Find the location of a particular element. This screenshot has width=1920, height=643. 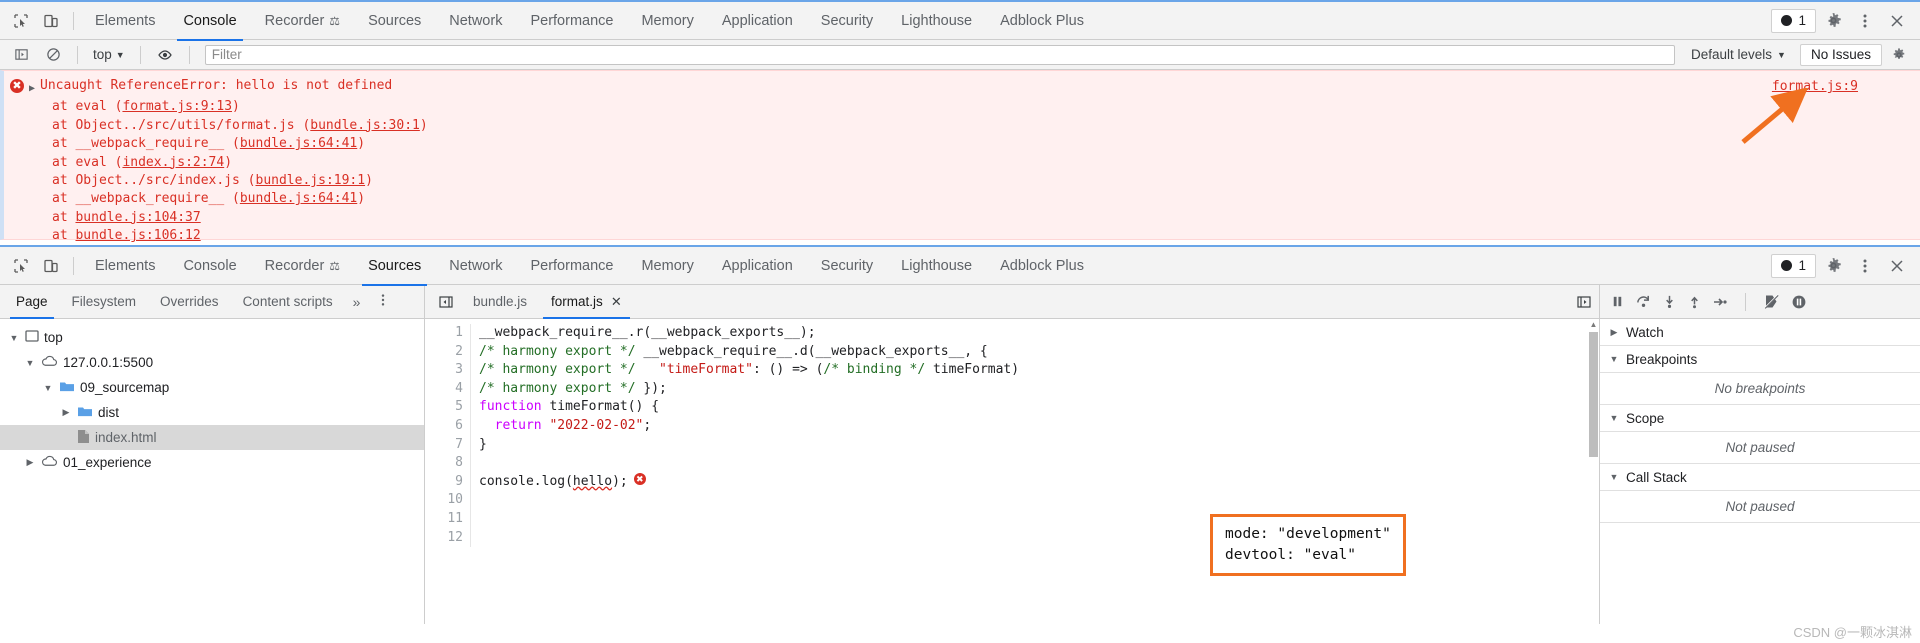

execution-context-selector: top ▼ is located at coordinates (109, 54).